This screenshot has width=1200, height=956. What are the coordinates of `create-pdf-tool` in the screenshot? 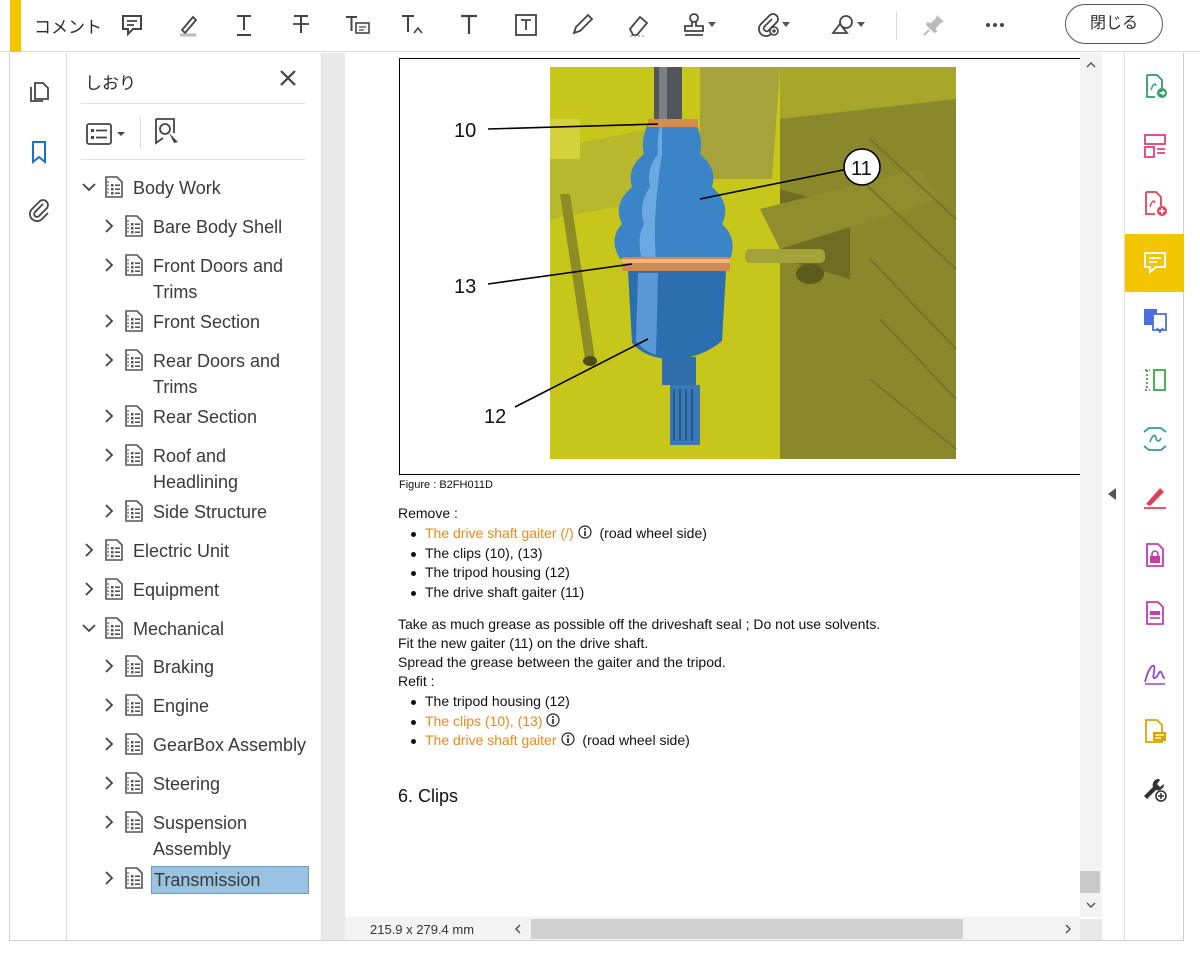 It's located at (1154, 204).